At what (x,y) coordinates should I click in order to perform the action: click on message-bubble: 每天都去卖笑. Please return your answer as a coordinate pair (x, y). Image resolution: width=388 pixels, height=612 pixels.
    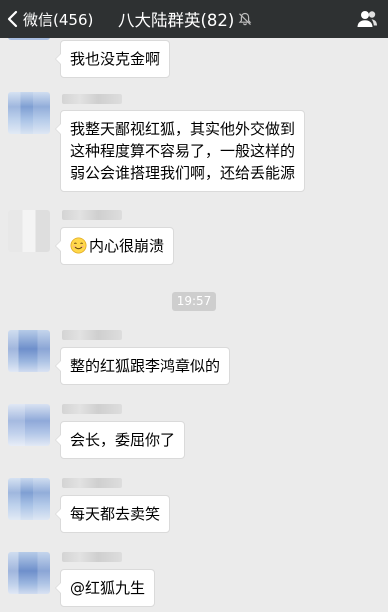
    Looking at the image, I should click on (112, 514).